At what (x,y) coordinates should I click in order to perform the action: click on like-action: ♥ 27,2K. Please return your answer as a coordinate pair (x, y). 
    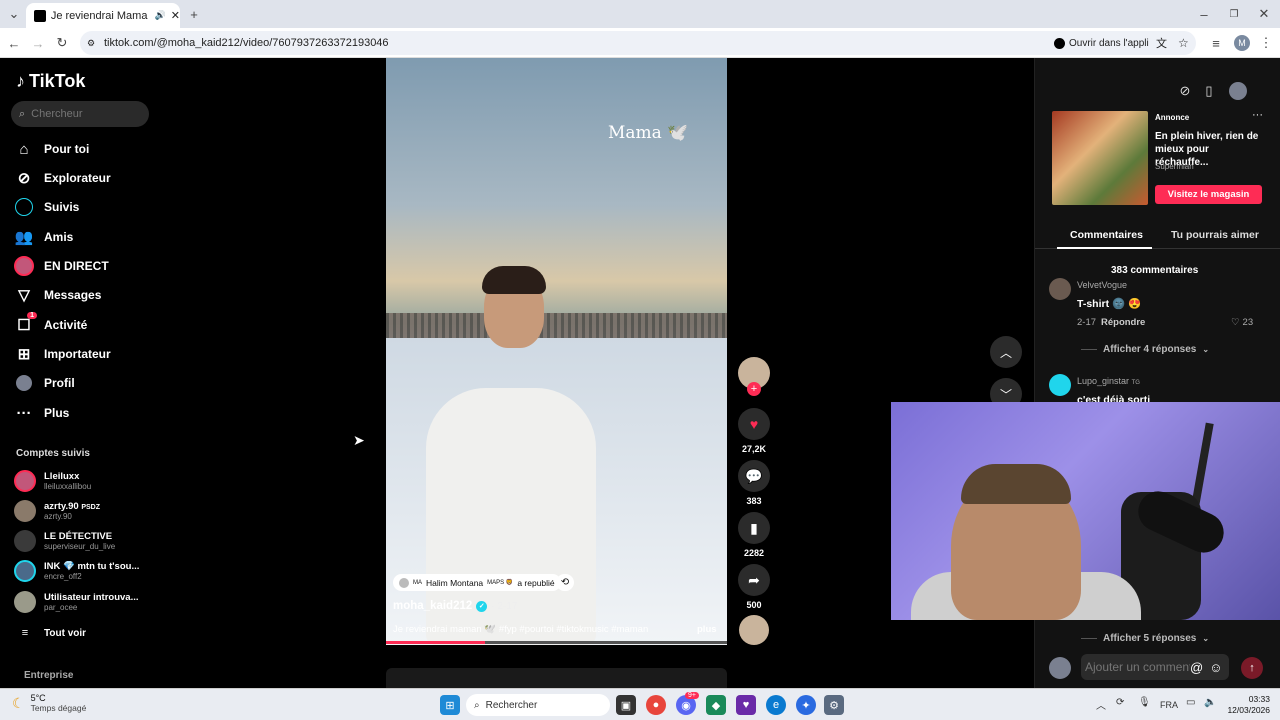
    Looking at the image, I should click on (754, 431).